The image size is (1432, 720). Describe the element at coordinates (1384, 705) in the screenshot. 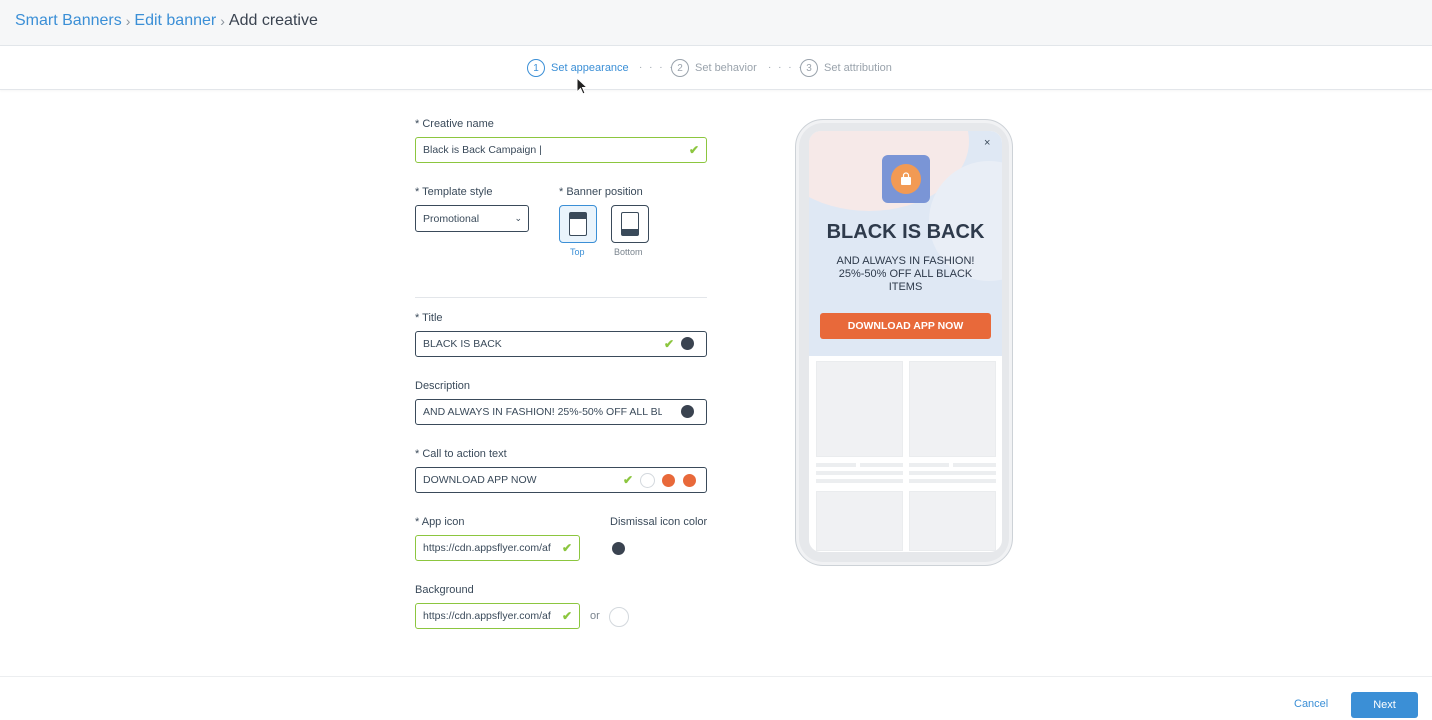

I see `next-button: Next` at that location.